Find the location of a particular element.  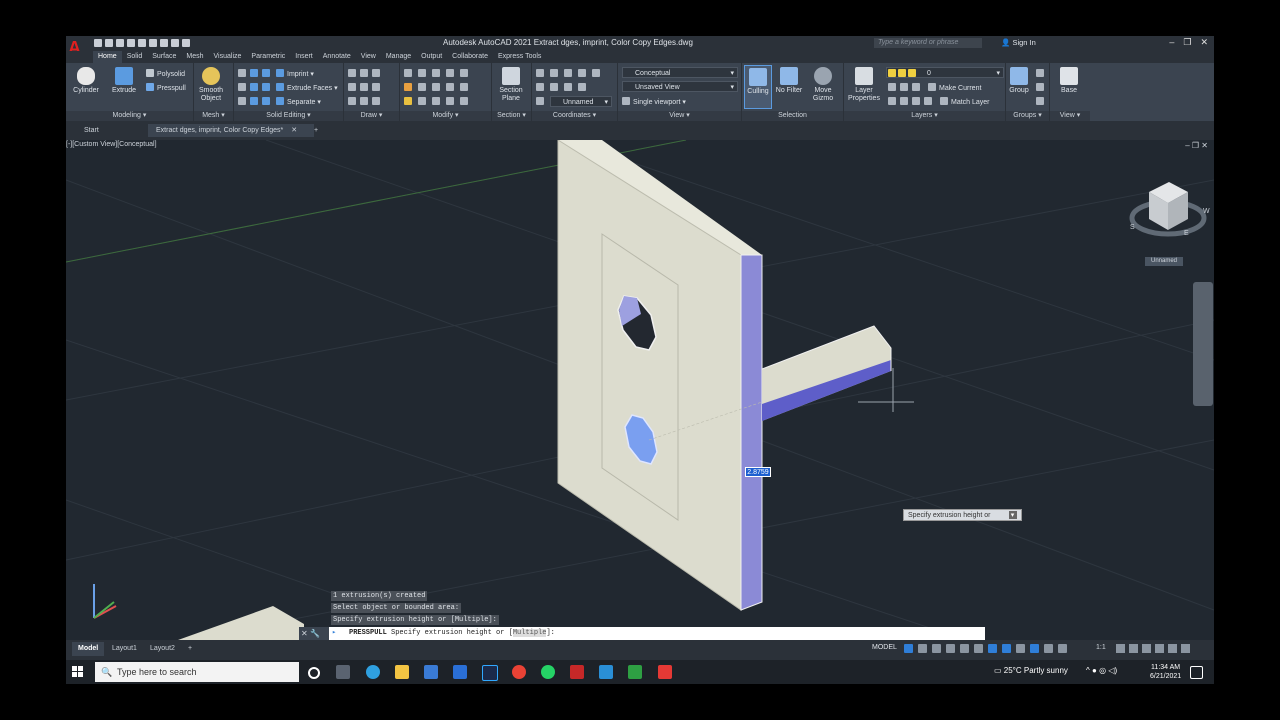

minimize-viewport-icon: – is located at coordinates (1187, 145).